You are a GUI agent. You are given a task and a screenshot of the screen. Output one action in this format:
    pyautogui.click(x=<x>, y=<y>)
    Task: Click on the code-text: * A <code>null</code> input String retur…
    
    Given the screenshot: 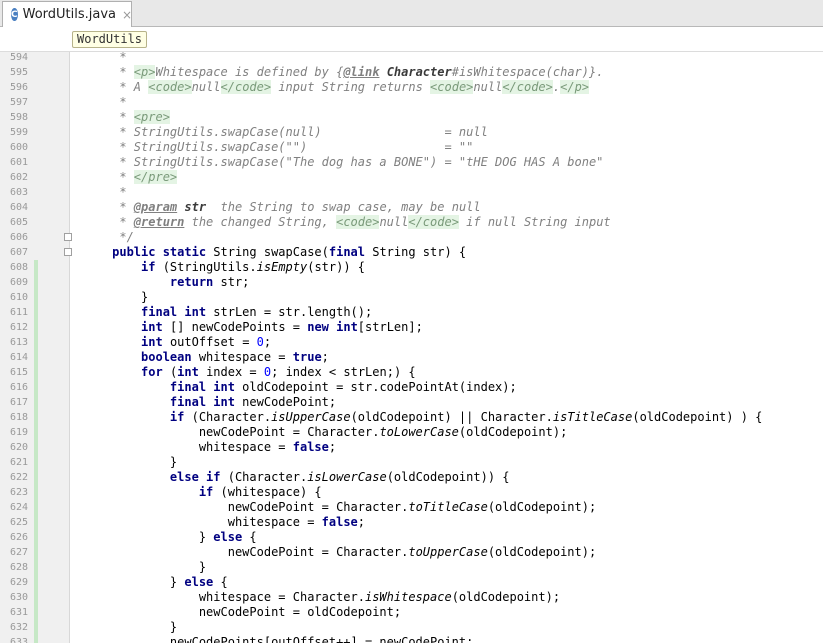 What is the action you would take?
    pyautogui.click(x=333, y=87)
    